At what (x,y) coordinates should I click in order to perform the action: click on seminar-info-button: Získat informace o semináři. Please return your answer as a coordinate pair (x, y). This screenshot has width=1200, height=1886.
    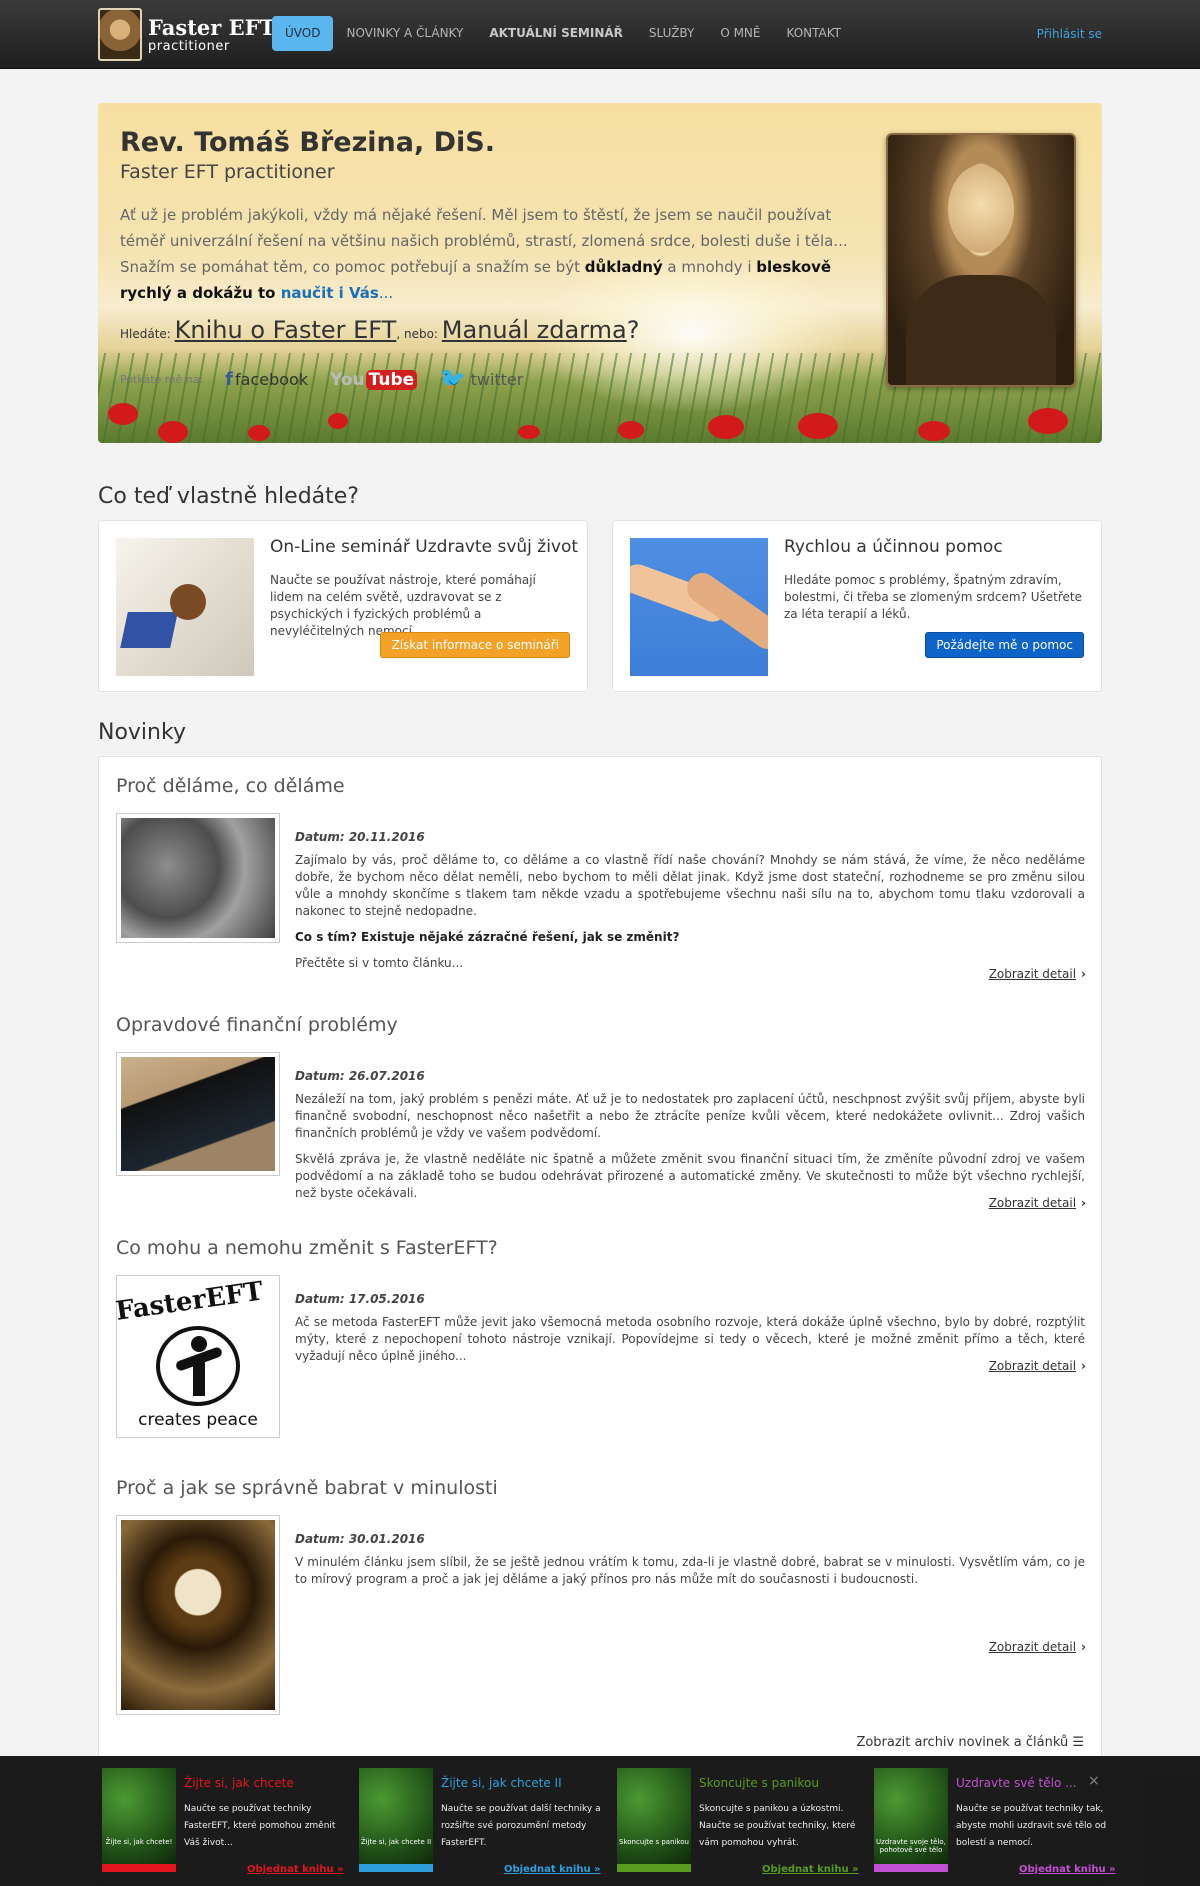
    Looking at the image, I should click on (475, 645).